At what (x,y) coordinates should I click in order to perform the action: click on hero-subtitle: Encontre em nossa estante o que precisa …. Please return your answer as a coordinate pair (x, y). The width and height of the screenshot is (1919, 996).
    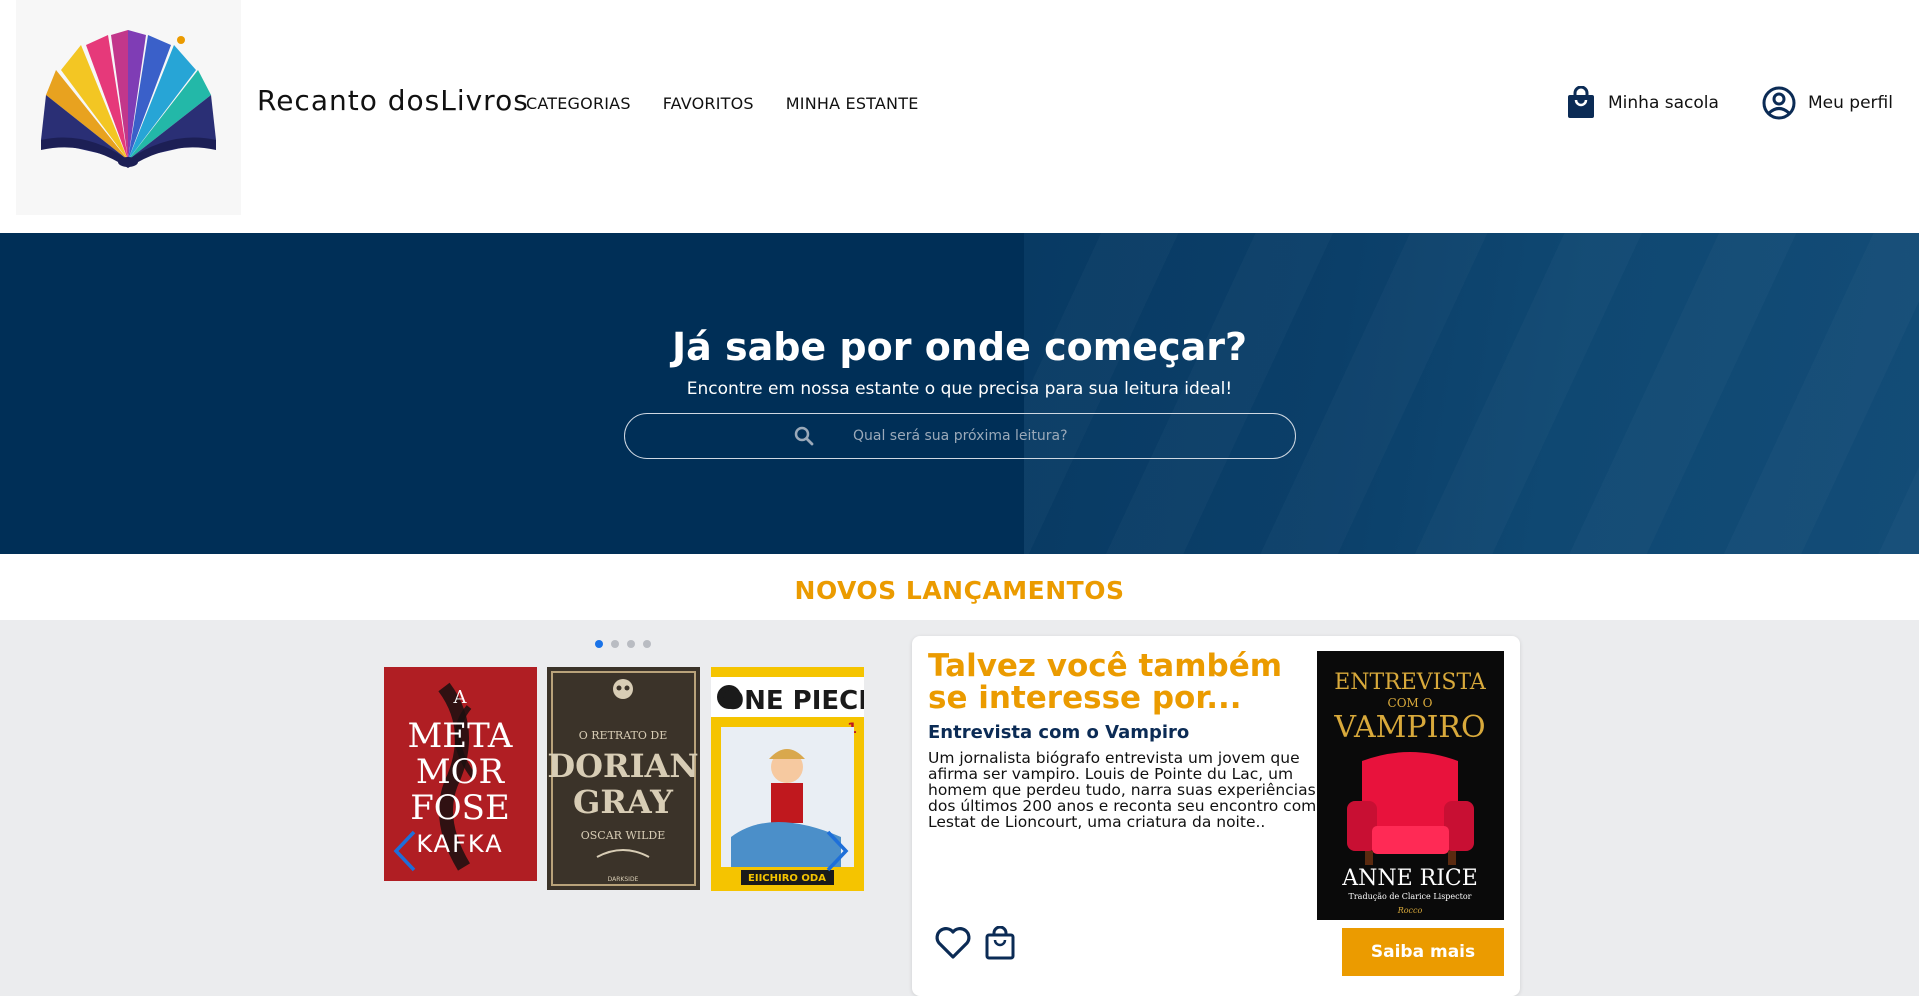
    Looking at the image, I should click on (959, 389).